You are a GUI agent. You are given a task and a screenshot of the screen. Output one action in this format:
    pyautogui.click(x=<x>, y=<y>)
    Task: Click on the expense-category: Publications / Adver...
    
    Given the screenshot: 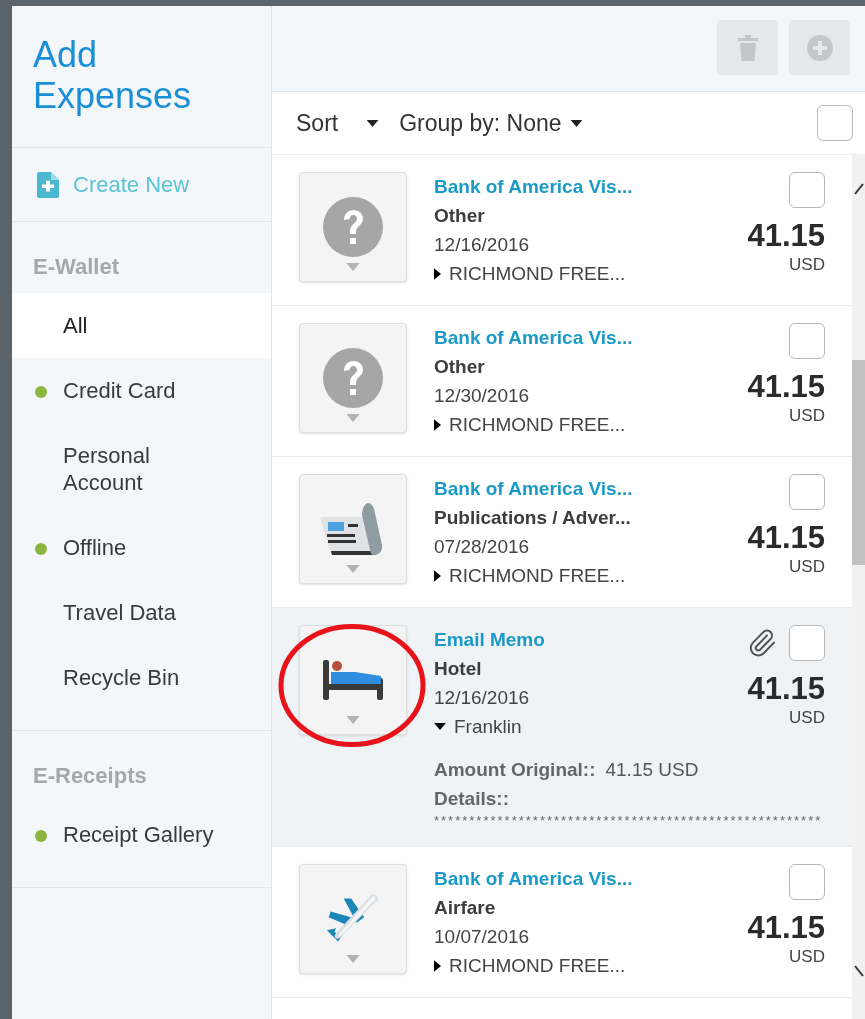 What is the action you would take?
    pyautogui.click(x=533, y=518)
    